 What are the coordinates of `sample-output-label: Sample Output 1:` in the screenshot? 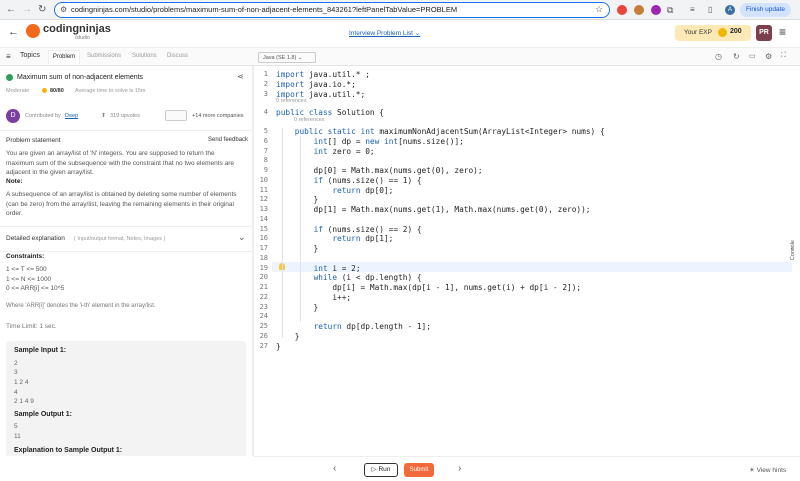 It's located at (43, 414).